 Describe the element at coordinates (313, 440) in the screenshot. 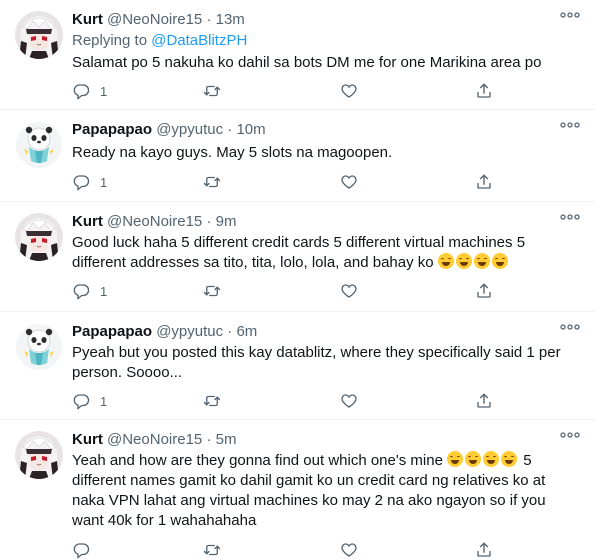

I see `tweet-header: Kurt @NeoNoire15 · 5m` at that location.